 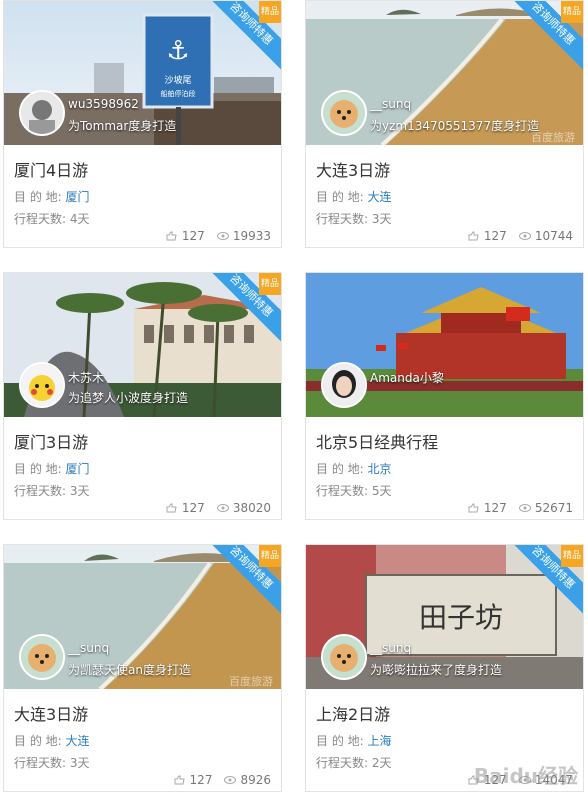 I want to click on view-count: 52671, so click(x=553, y=508).